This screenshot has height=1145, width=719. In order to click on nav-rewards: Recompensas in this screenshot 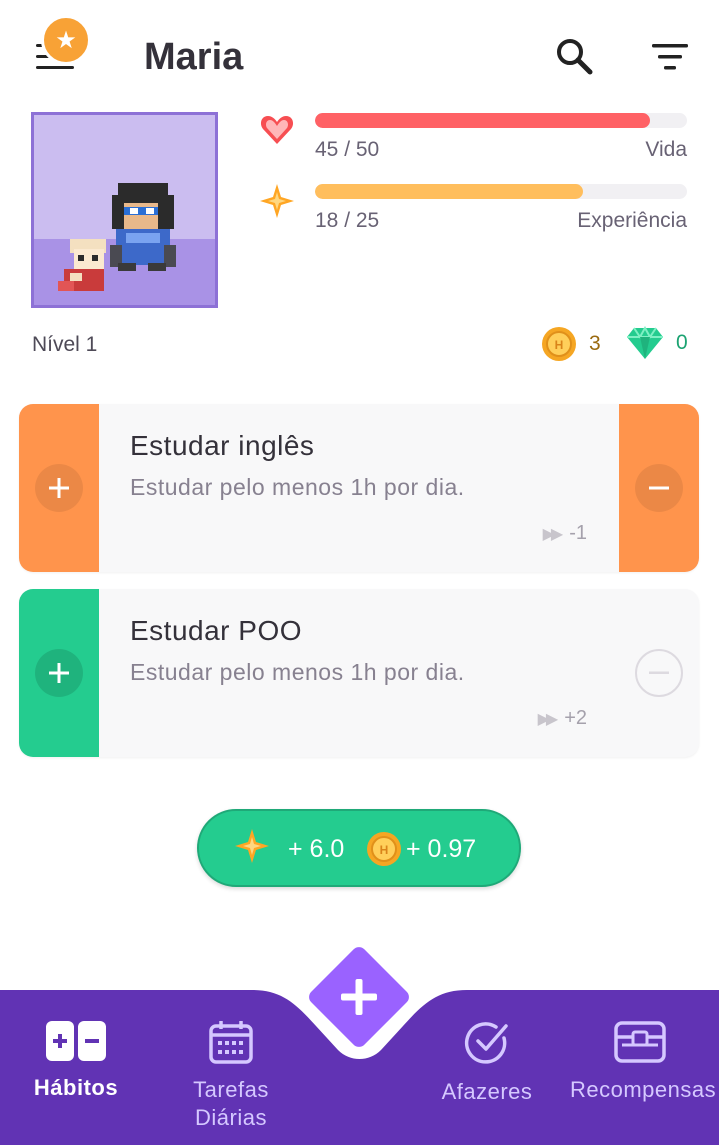, I will do `click(643, 1062)`.